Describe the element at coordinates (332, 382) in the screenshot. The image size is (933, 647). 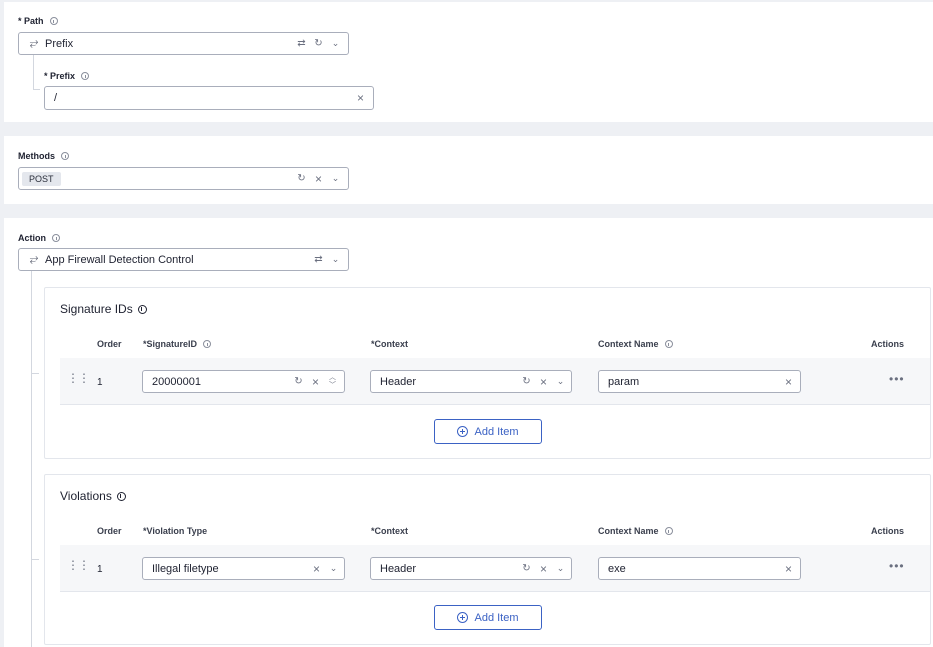
I see `stepper-icon: ︿ ﹀` at that location.